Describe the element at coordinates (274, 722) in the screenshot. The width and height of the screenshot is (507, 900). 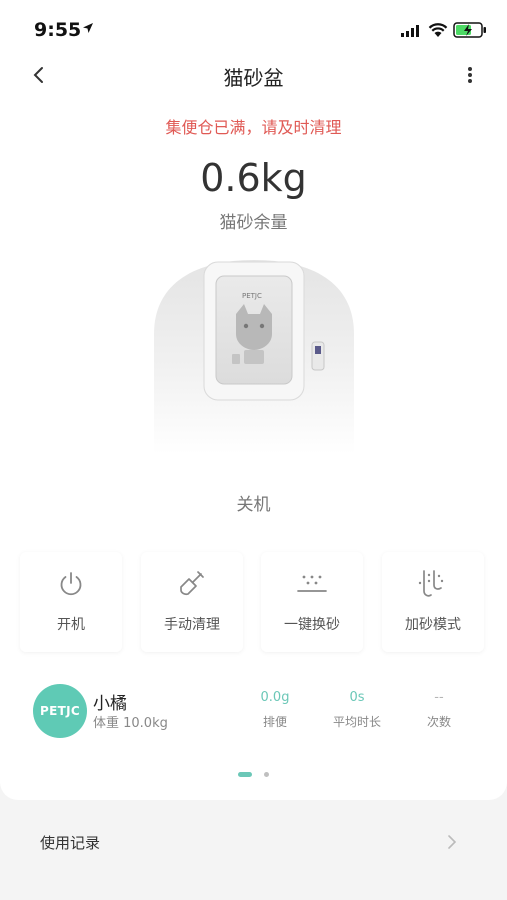
I see `poop-weight-label: 排便` at that location.